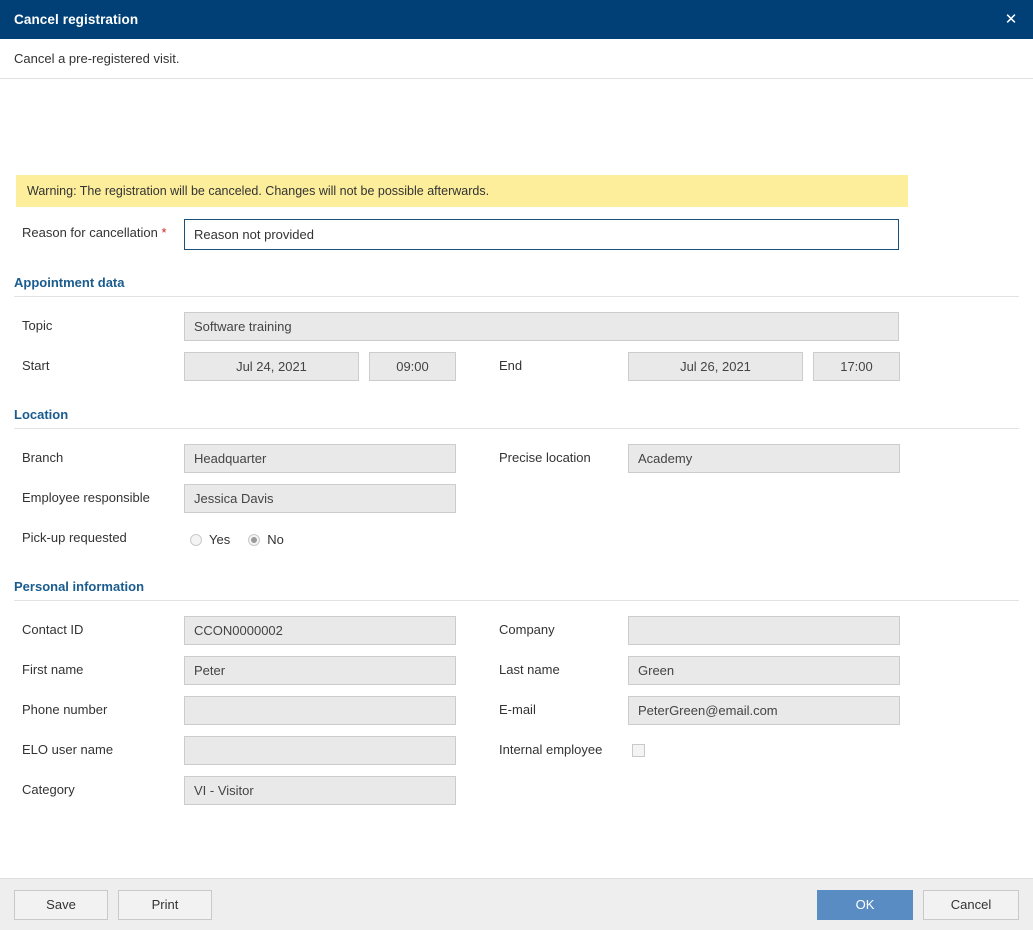 The width and height of the screenshot is (1033, 930). Describe the element at coordinates (246, 539) in the screenshot. I see `pickup-radio-group: Yes No` at that location.